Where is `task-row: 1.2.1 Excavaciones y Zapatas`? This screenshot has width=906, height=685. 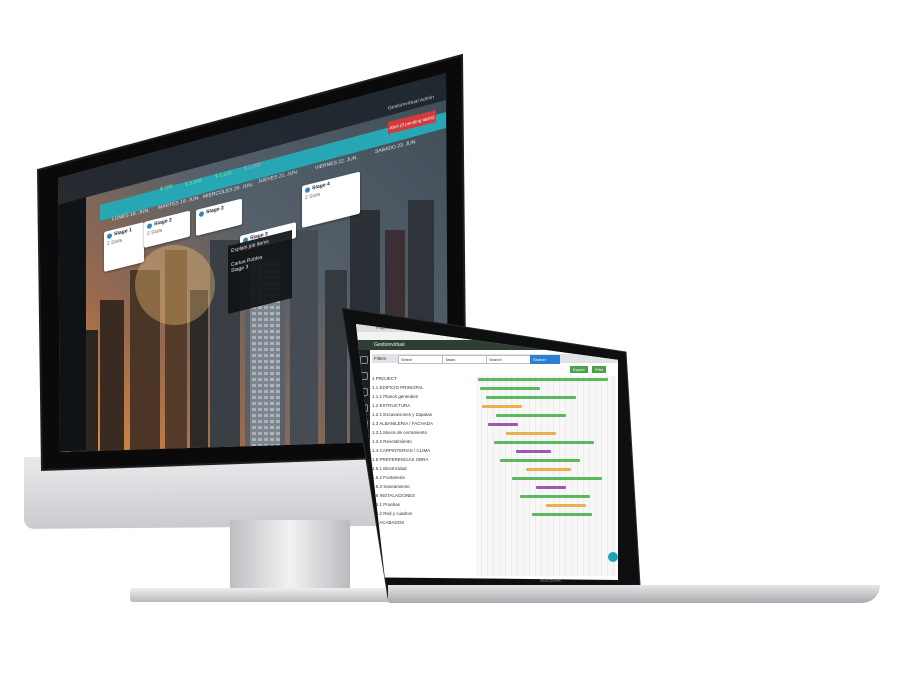
task-row: 1.2.1 Excavaciones y Zapatas is located at coordinates (402, 415).